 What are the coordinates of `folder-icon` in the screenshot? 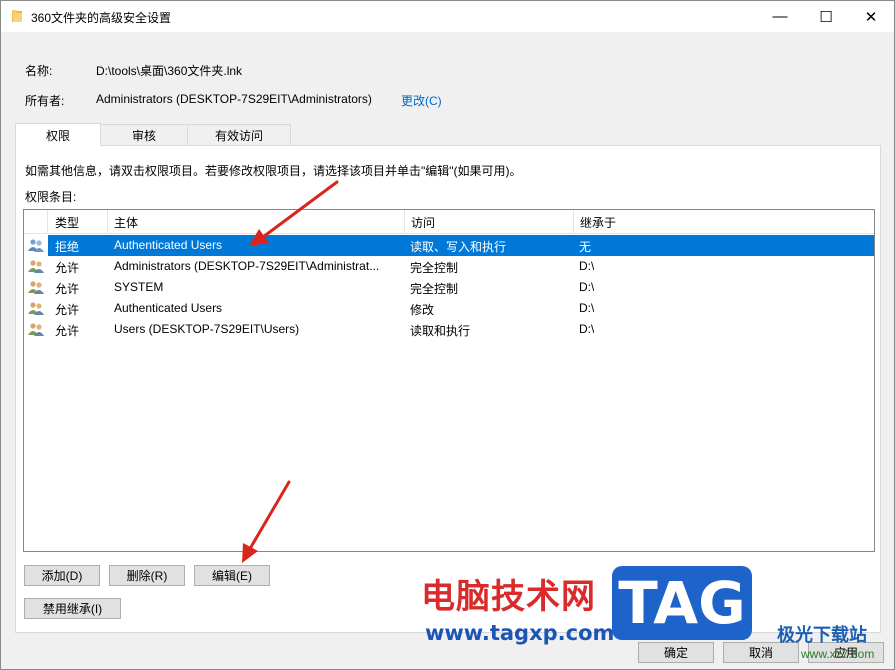 It's located at (17, 16).